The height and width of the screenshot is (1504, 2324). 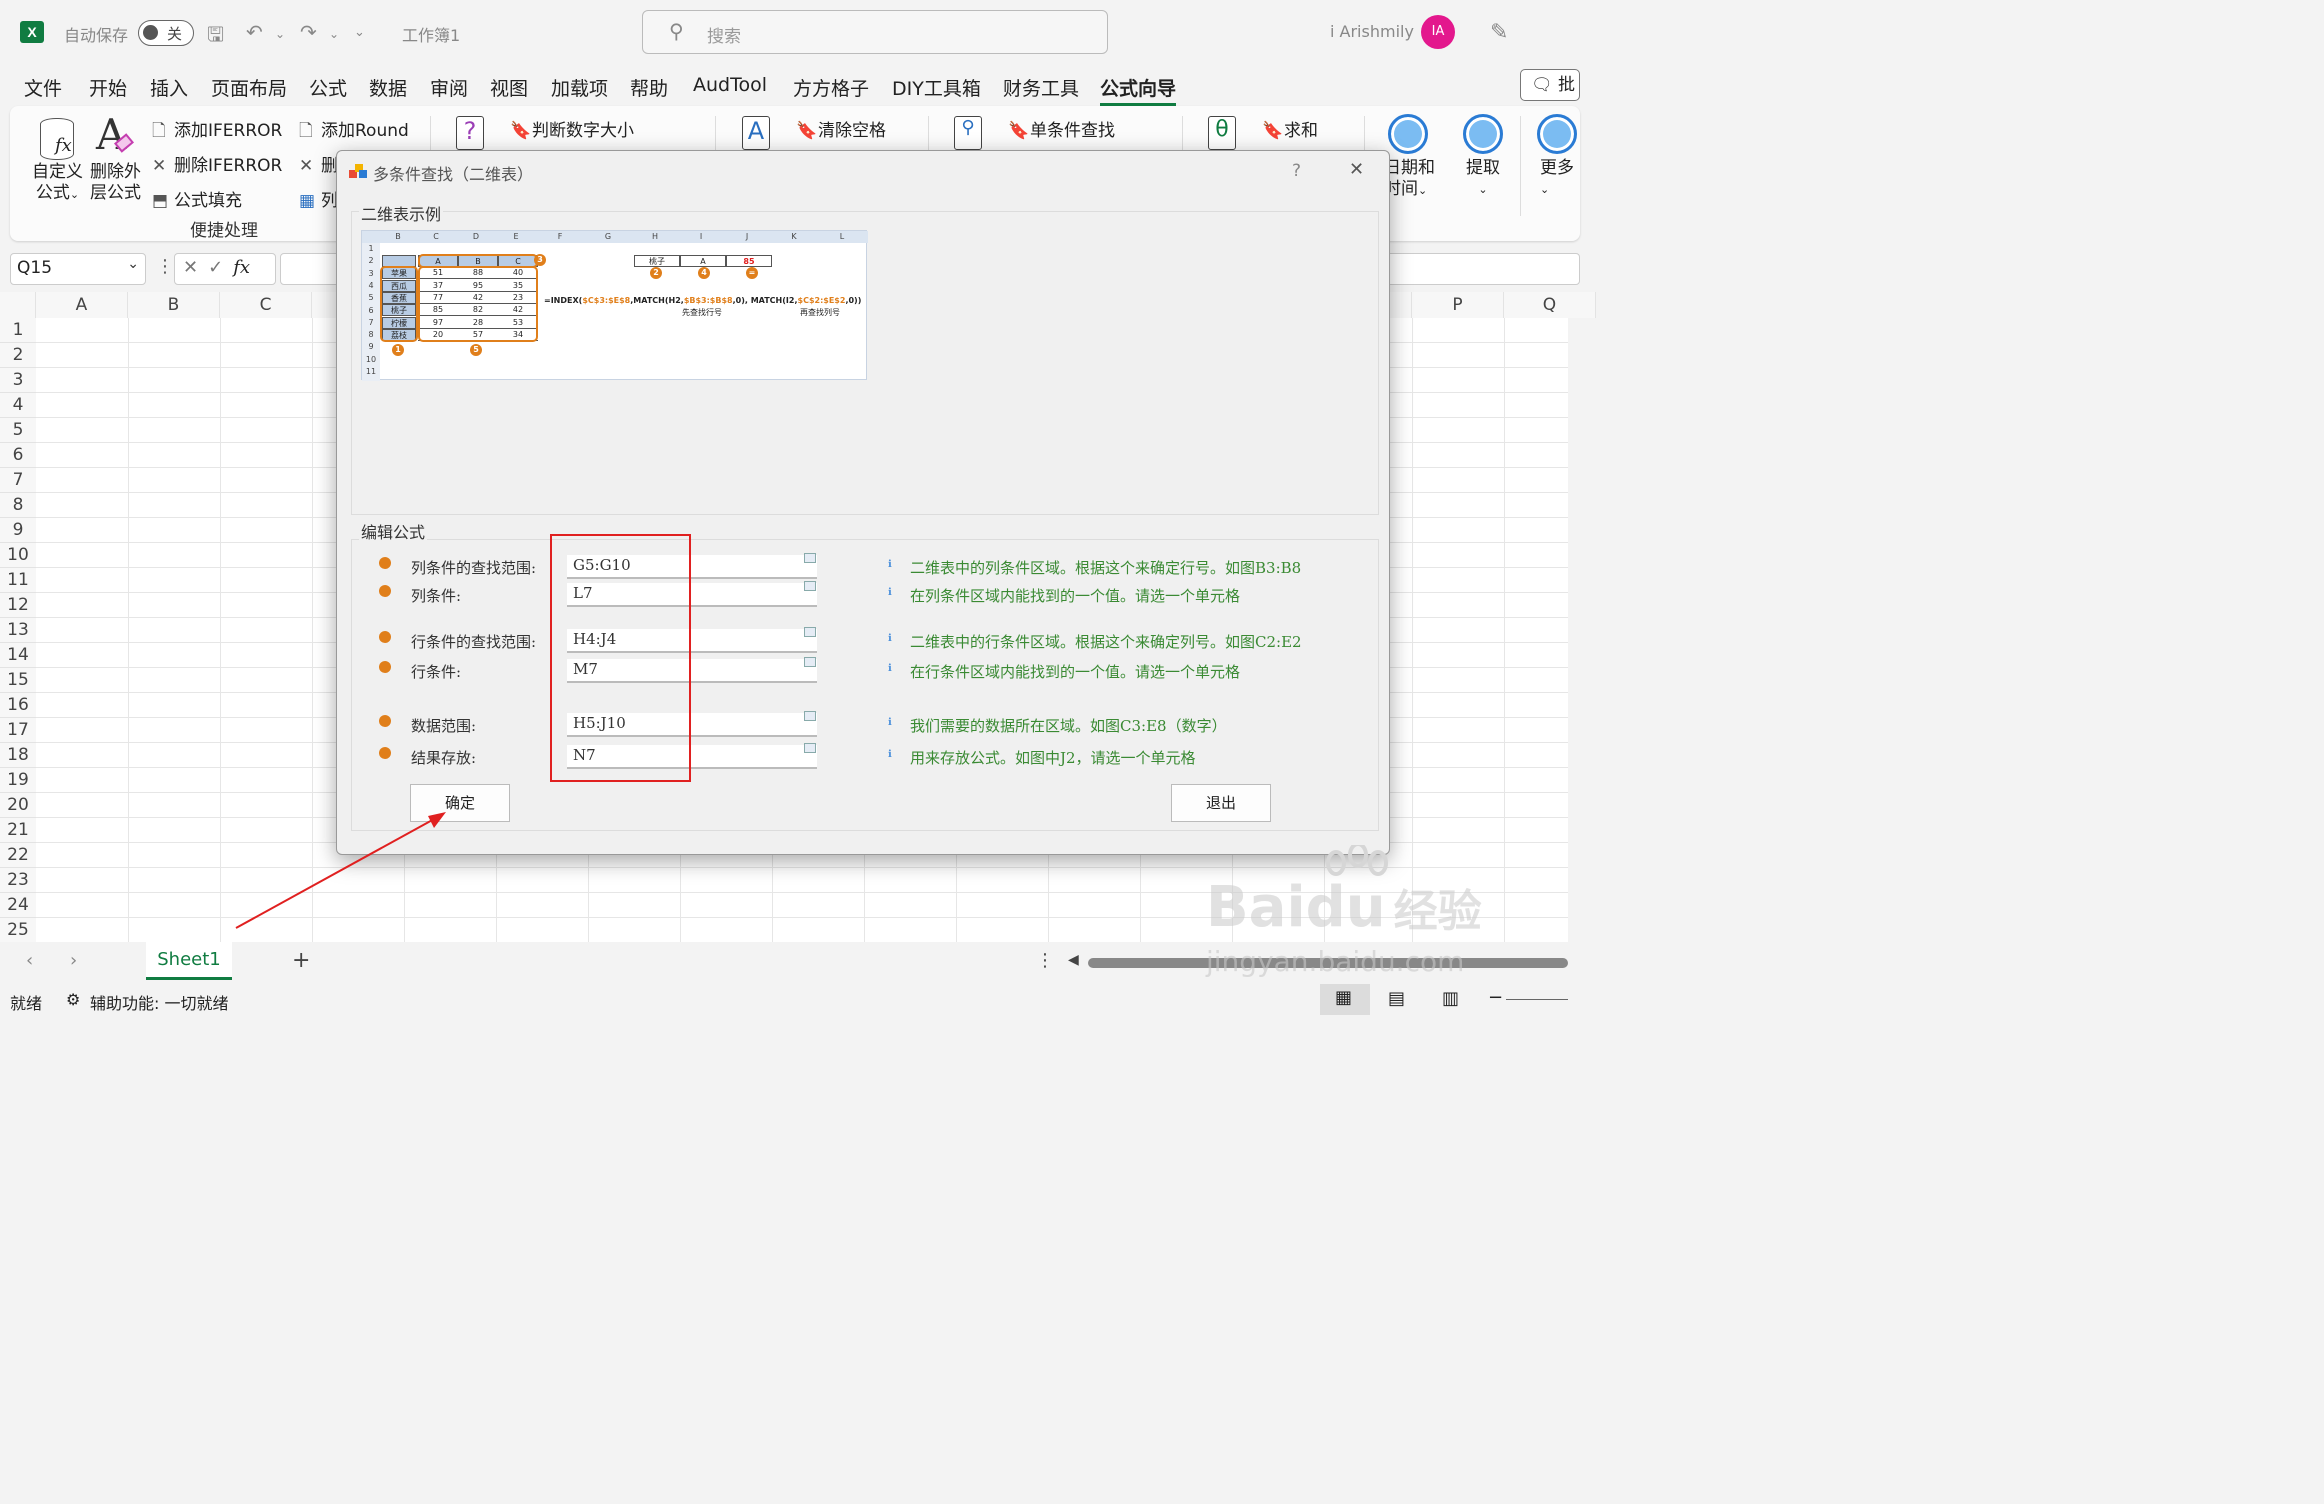 What do you see at coordinates (18, 330) in the screenshot?
I see `row-header: 1` at bounding box center [18, 330].